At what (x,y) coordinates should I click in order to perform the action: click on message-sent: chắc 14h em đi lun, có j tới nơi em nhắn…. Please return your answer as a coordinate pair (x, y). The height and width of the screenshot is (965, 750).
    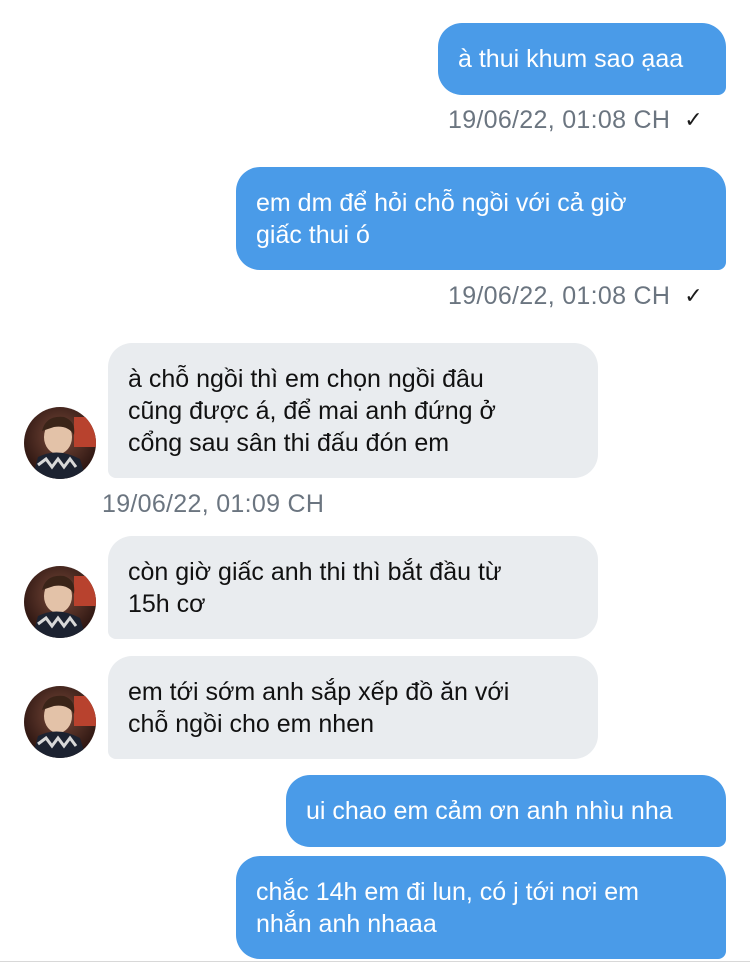
    Looking at the image, I should click on (481, 907).